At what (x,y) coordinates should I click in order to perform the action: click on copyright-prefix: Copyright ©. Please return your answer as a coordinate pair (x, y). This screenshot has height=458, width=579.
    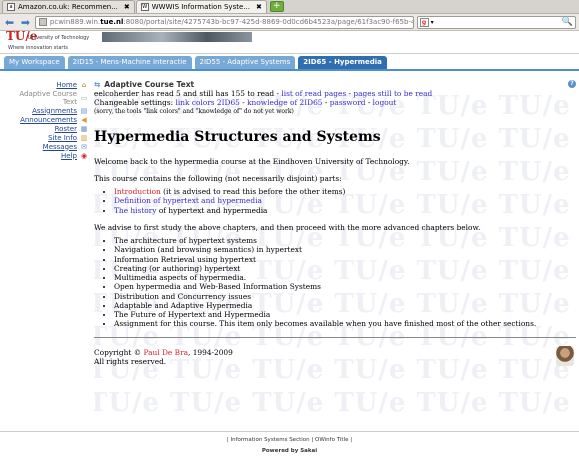
    Looking at the image, I should click on (119, 352).